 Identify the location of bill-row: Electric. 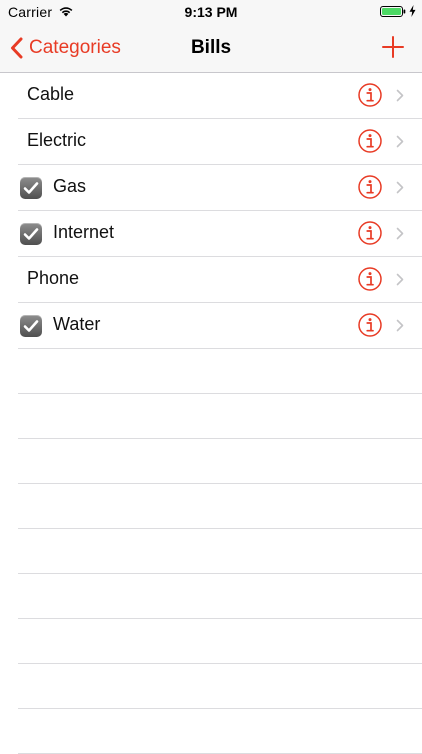
(220, 142).